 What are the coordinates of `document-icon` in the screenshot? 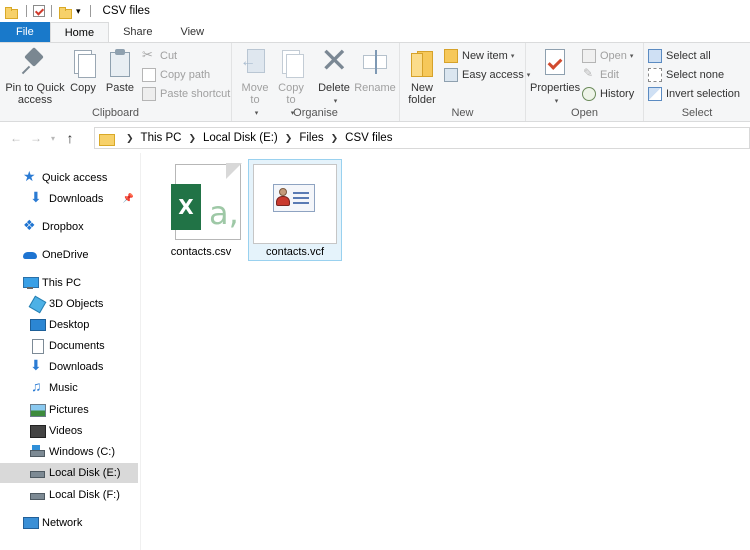 It's located at (37, 346).